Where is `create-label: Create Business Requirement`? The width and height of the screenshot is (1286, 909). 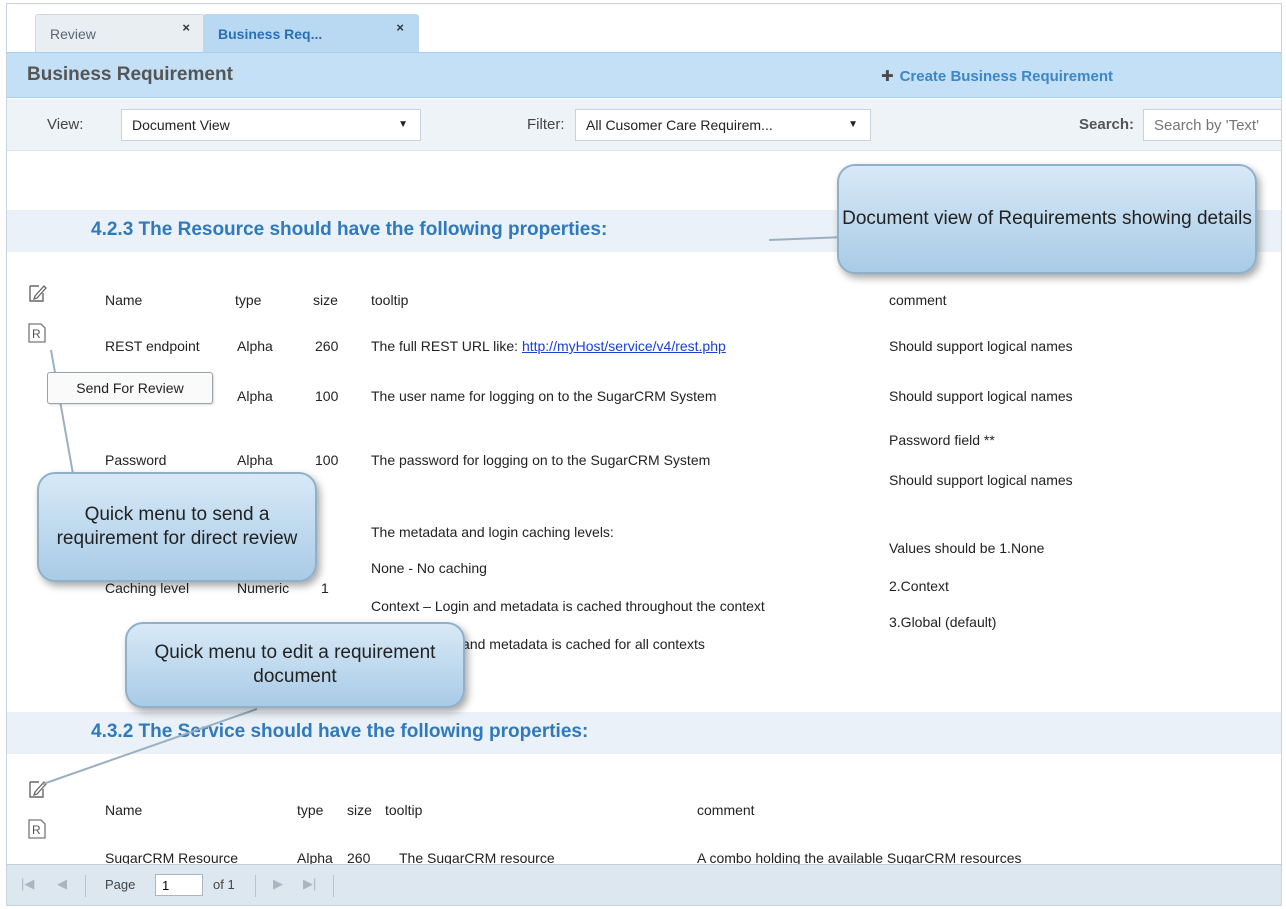 create-label: Create Business Requirement is located at coordinates (1006, 76).